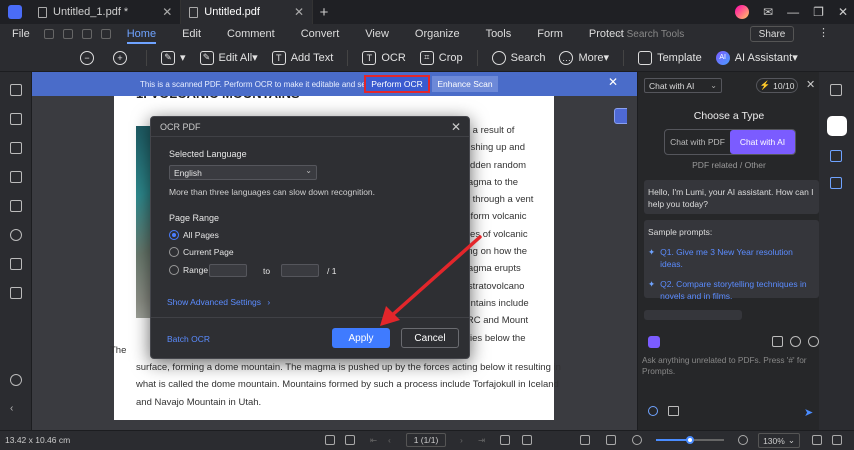 Image resolution: width=854 pixels, height=450 pixels. Describe the element at coordinates (16, 177) in the screenshot. I see `layers-icon` at that location.